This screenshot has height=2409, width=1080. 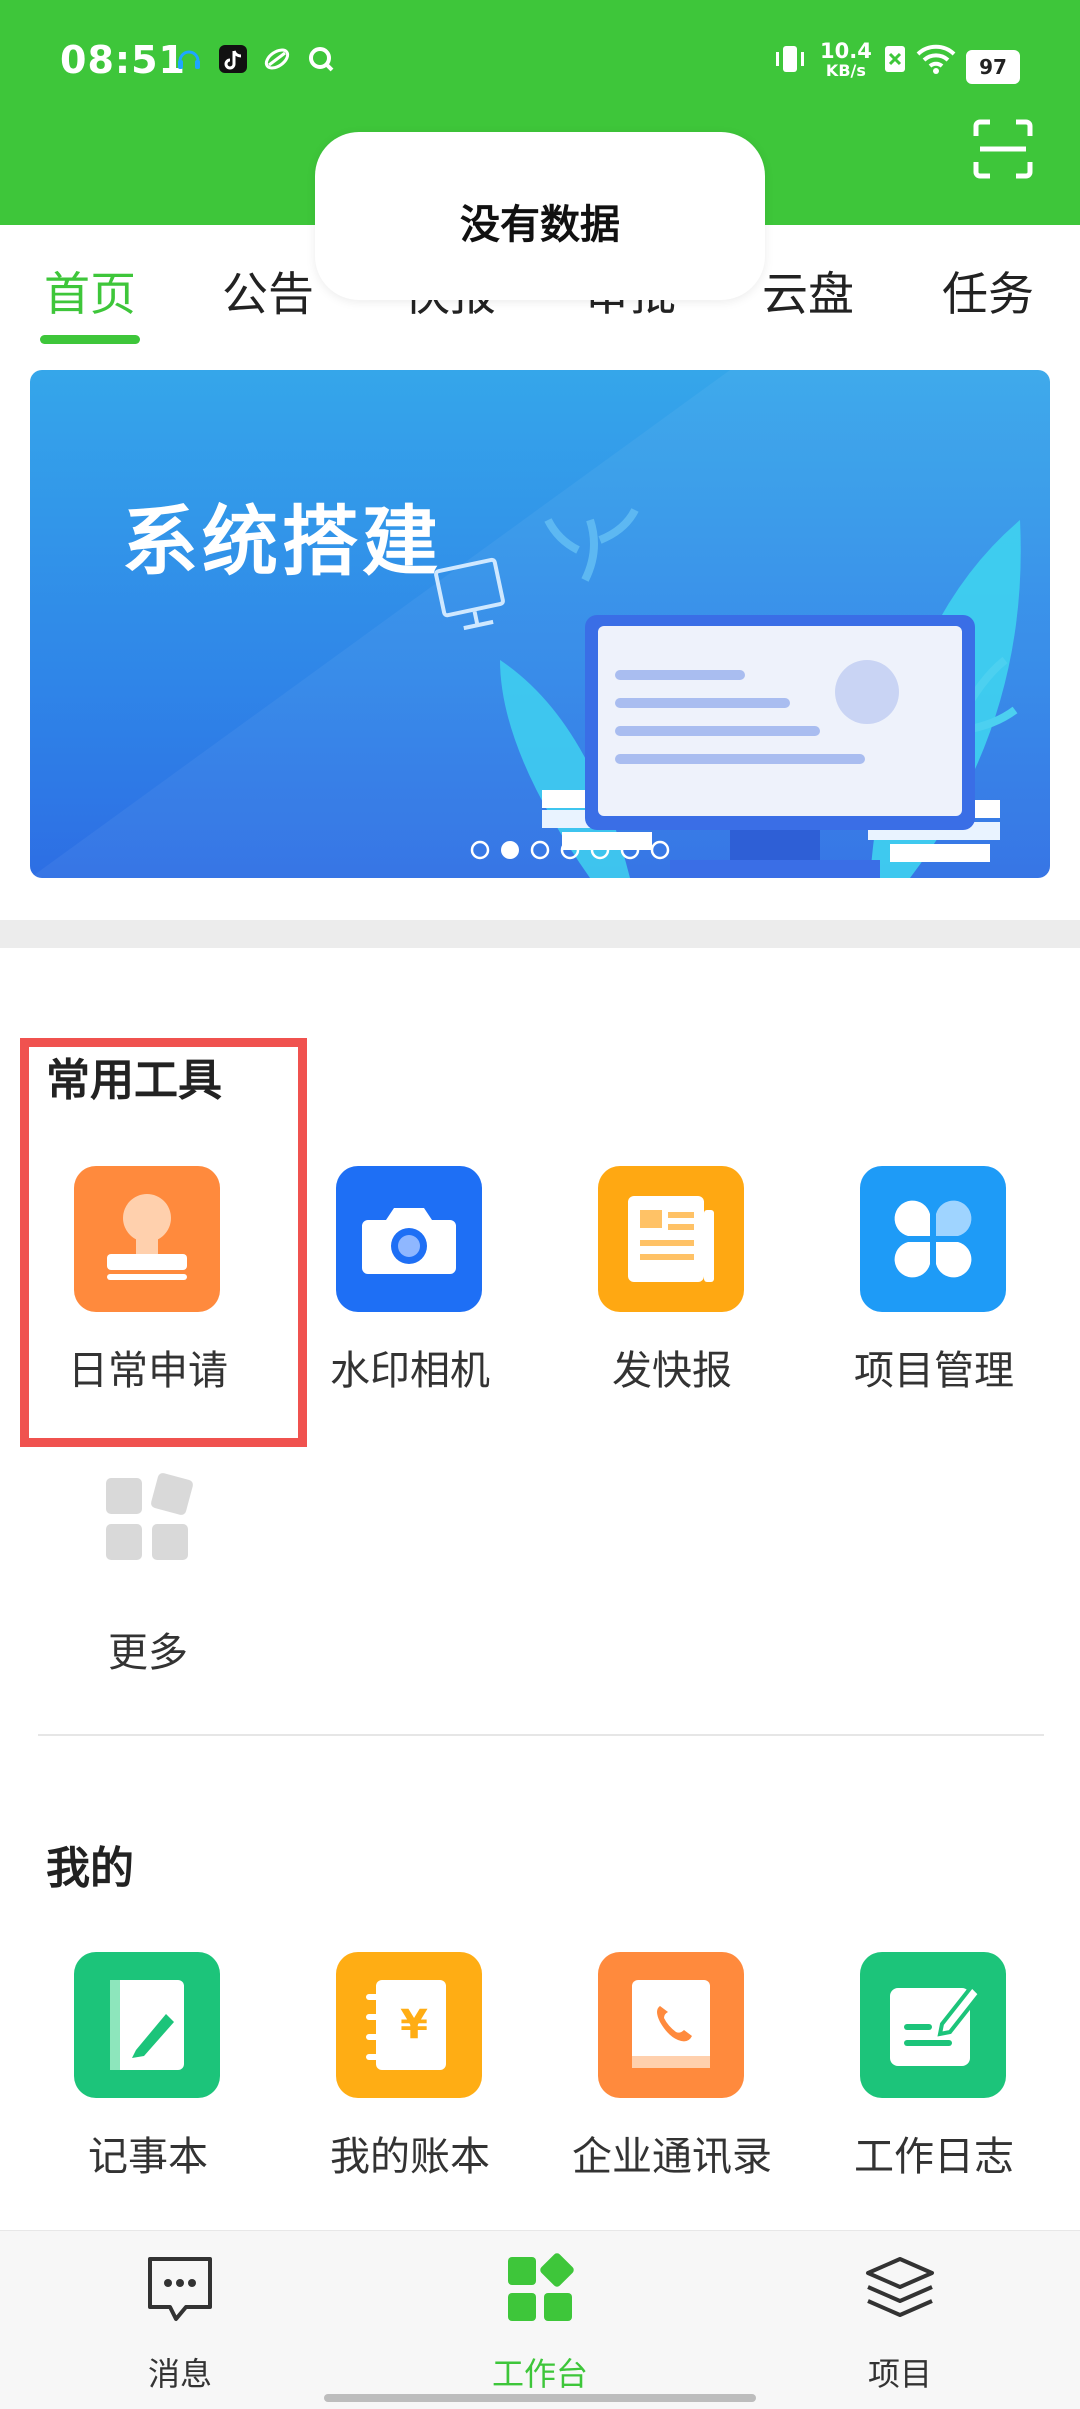 I want to click on tool-label: 水印相机, so click(x=410, y=1371).